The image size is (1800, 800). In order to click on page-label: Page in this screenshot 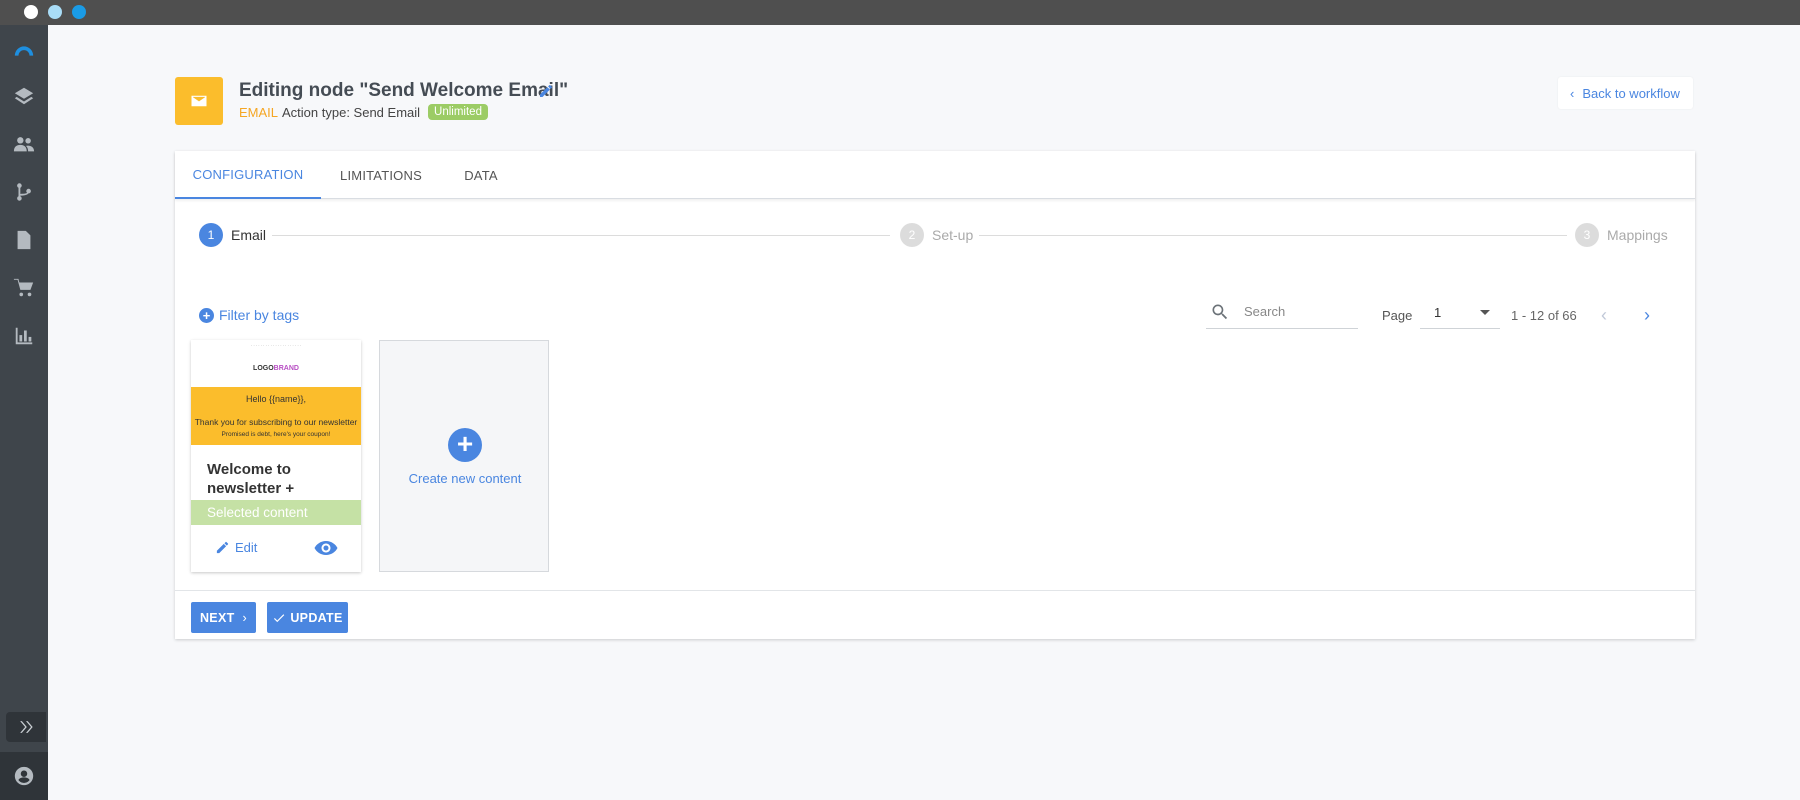, I will do `click(1397, 315)`.